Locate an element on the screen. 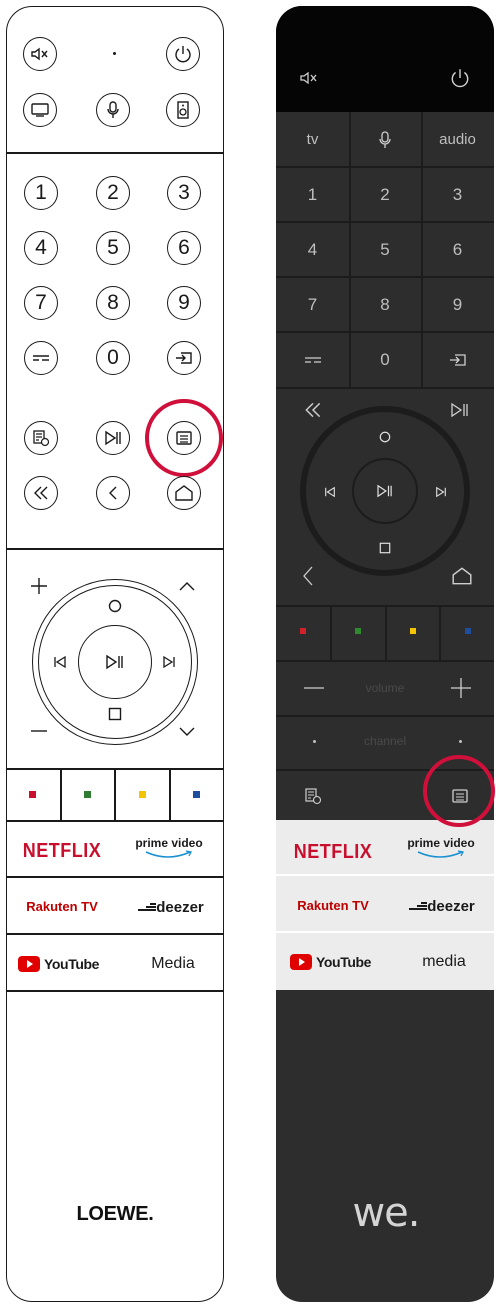 The width and height of the screenshot is (496, 1311). skip-back-icon is located at coordinates (330, 492).